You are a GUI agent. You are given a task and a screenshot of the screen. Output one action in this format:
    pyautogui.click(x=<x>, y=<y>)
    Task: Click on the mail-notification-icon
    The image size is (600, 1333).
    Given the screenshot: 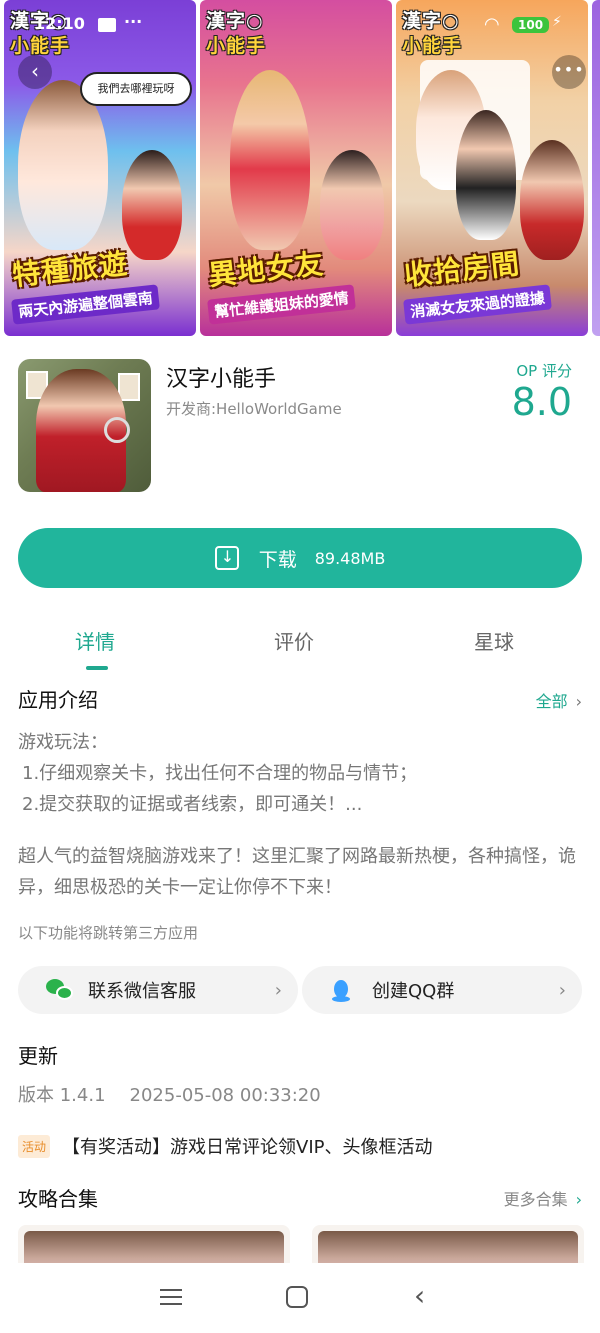 What is the action you would take?
    pyautogui.click(x=107, y=25)
    